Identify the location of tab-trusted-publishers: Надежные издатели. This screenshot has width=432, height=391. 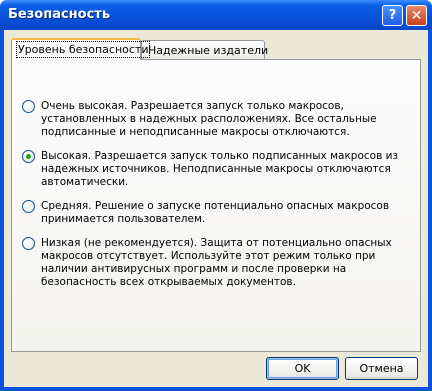
(205, 49).